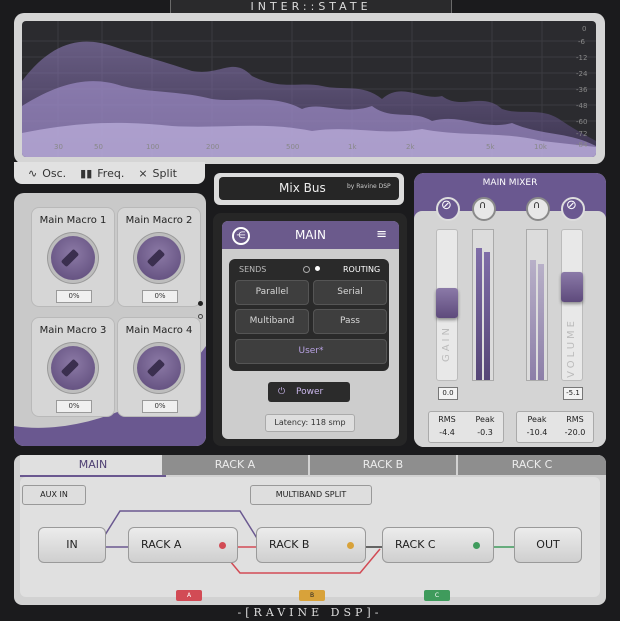 The width and height of the screenshot is (620, 621). Describe the element at coordinates (272, 321) in the screenshot. I see `multiband-button: Multiband` at that location.